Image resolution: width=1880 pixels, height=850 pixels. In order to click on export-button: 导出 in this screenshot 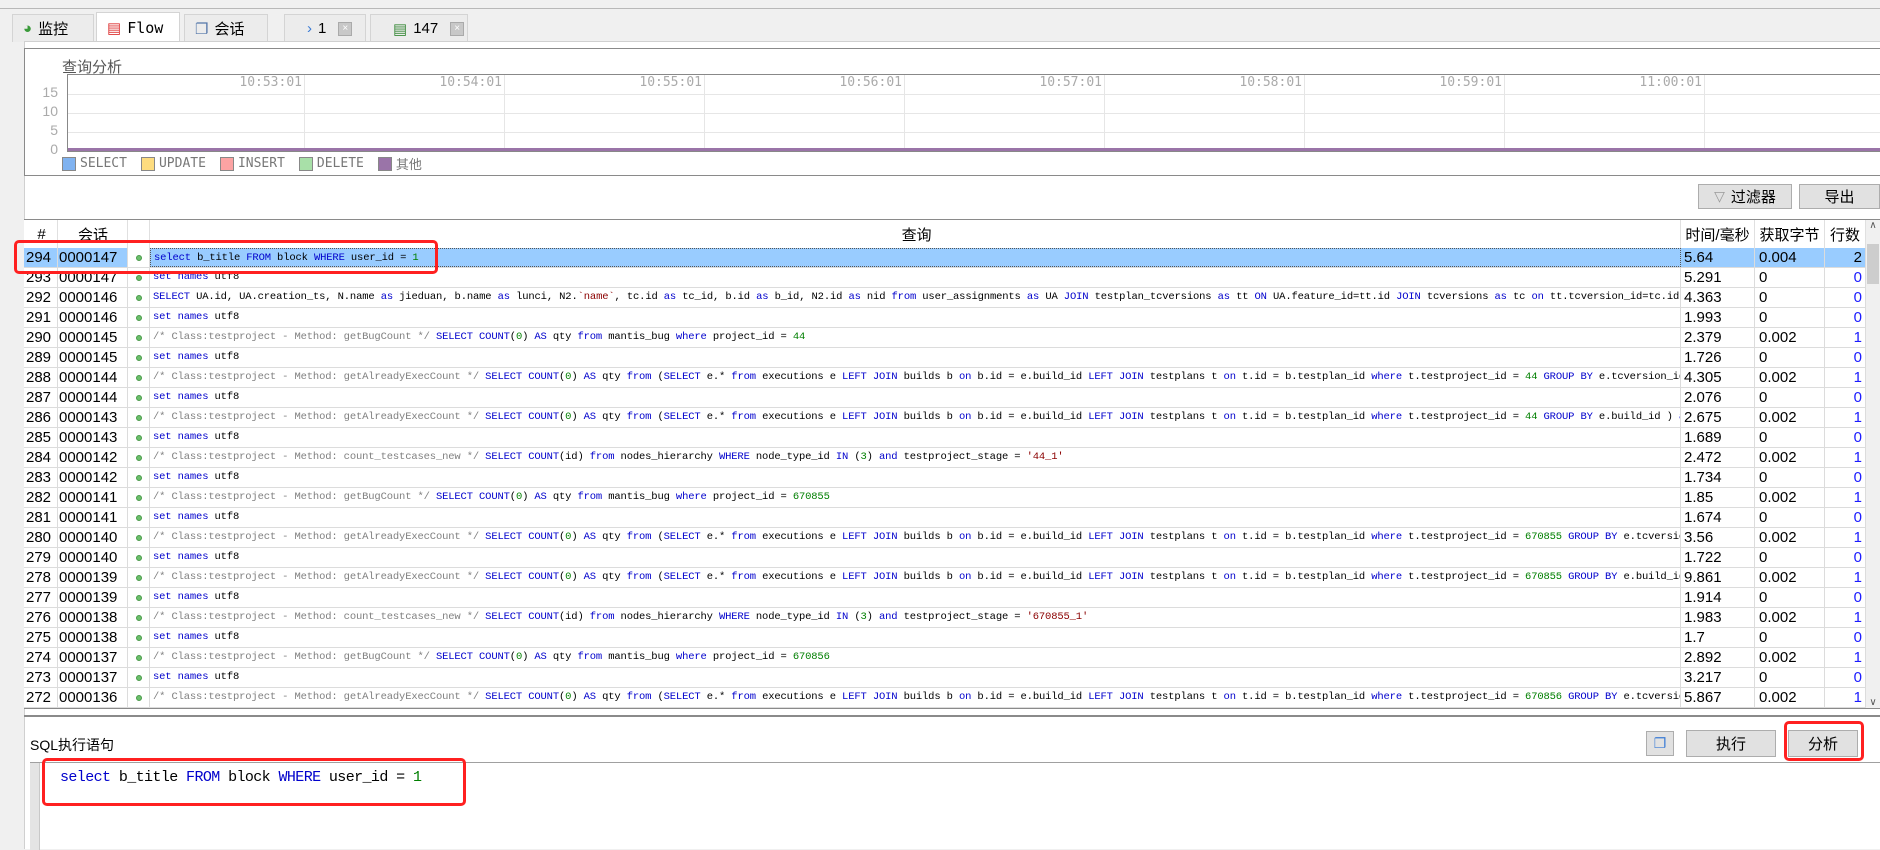, I will do `click(1839, 196)`.